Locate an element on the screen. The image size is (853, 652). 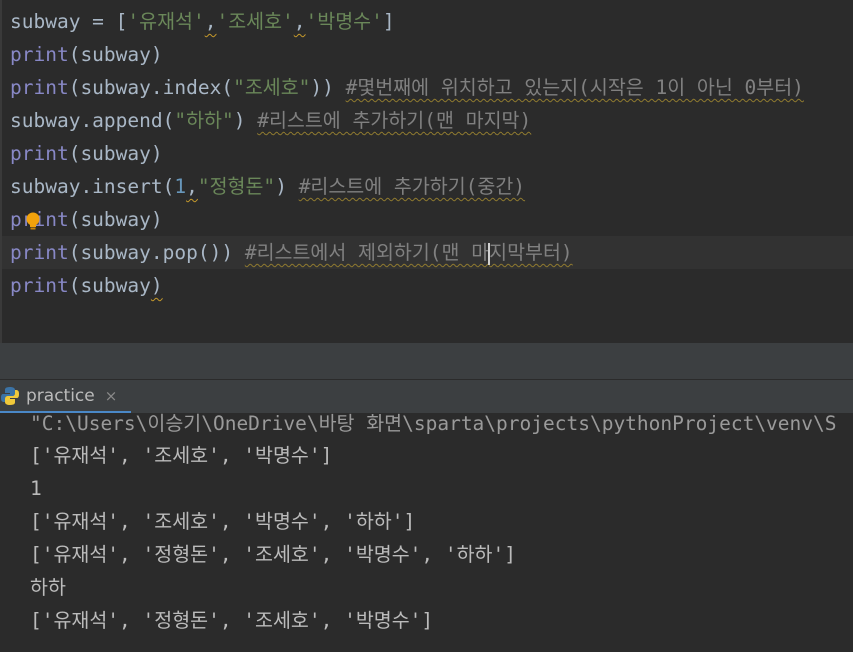
code-line-6: subway.insert(1,"정형돈") #리스트에 추가하기(중간) is located at coordinates (267, 186).